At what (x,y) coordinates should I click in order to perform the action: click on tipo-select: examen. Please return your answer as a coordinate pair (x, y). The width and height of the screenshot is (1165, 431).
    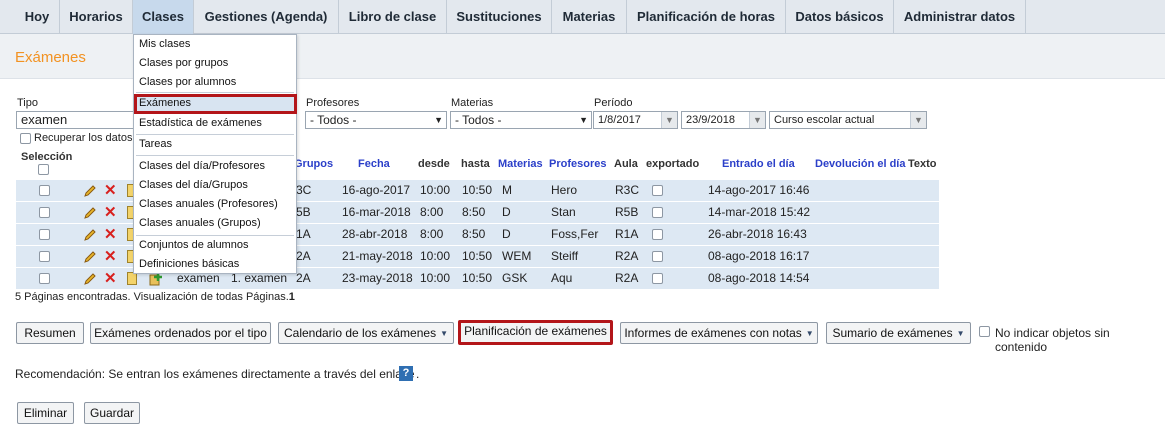
    Looking at the image, I should click on (76, 120).